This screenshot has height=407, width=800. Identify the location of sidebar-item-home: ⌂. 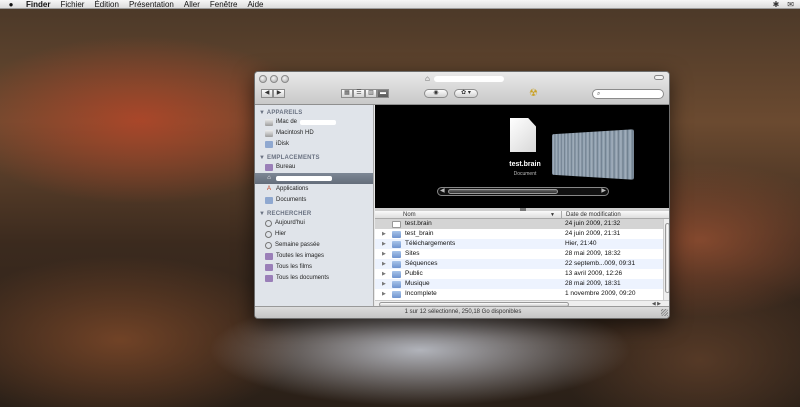
(314, 178).